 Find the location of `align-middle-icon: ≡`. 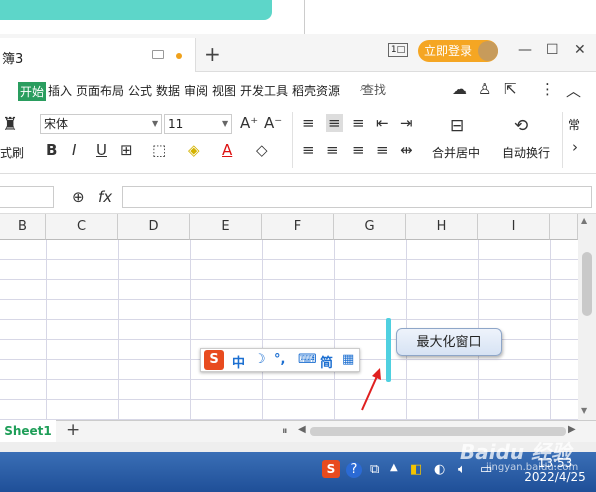

align-middle-icon: ≡ is located at coordinates (334, 123).